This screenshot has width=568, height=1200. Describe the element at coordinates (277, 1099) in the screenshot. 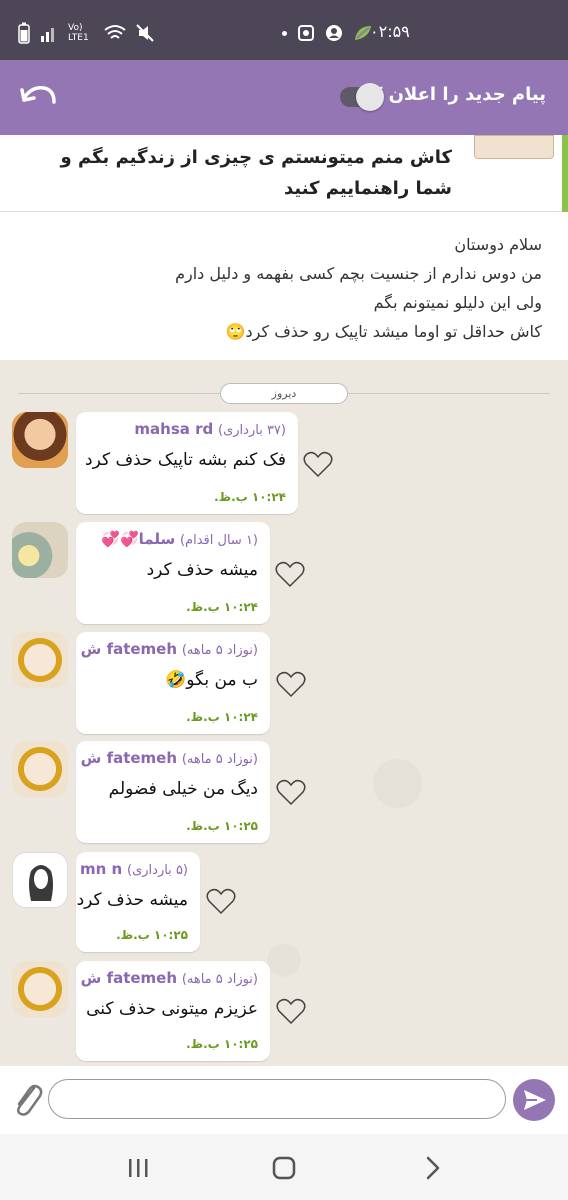

I see `message-input` at that location.